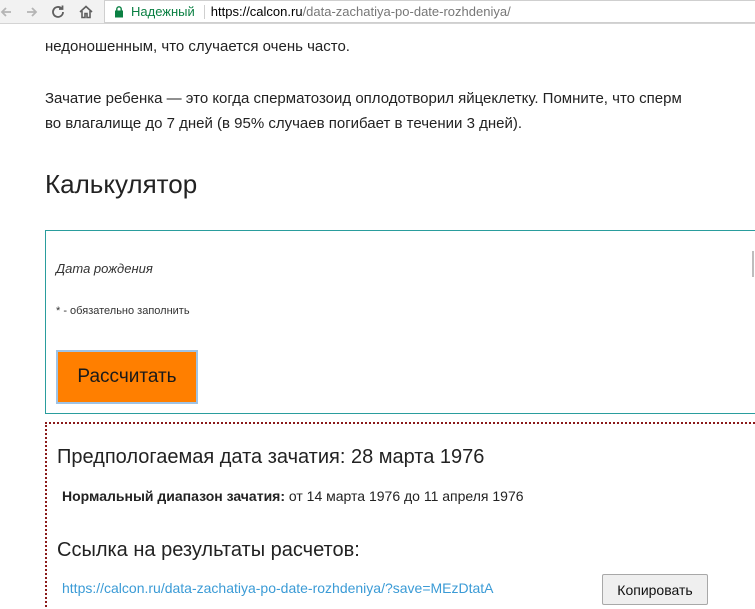 The image size is (755, 609). Describe the element at coordinates (119, 12) in the screenshot. I see `lock-icon` at that location.